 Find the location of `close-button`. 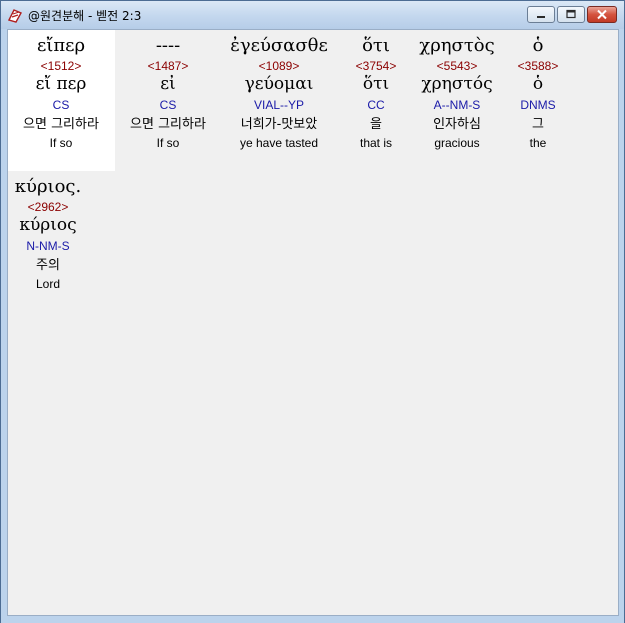

close-button is located at coordinates (602, 14).